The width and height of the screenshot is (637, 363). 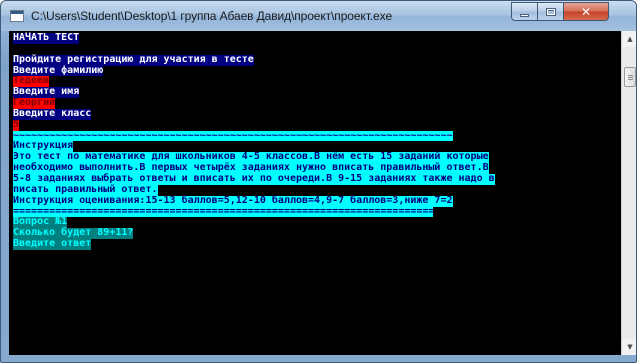 What do you see at coordinates (133, 59) in the screenshot?
I see `register-prompt: Пройдите регистрацию для участия в тесте` at bounding box center [133, 59].